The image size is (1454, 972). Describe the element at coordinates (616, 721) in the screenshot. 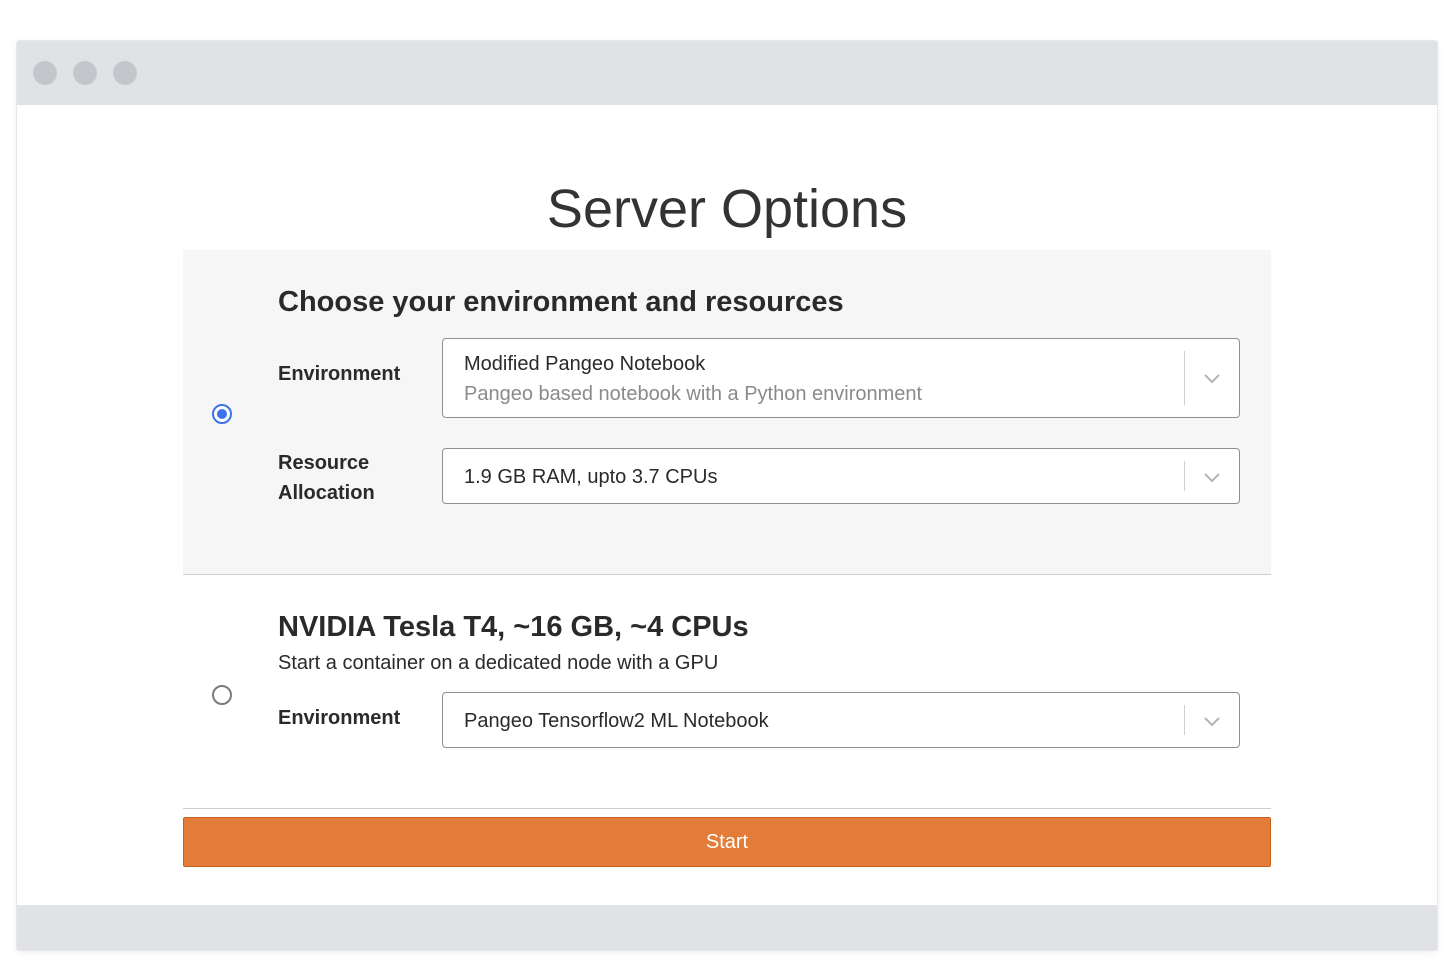

I see `gpu-environment-select-value: Pangeo Tensorflow2 ML Notebook` at that location.